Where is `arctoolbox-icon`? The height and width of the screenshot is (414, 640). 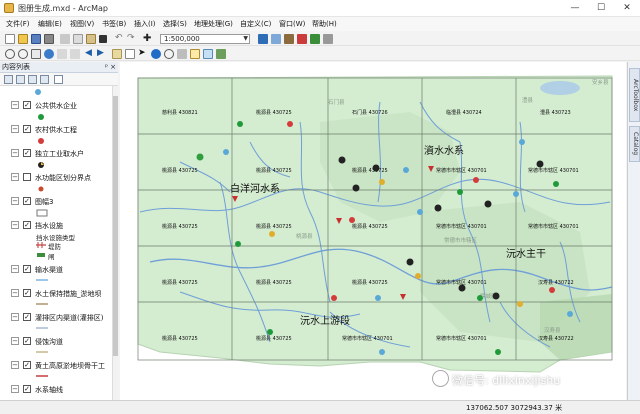 arctoolbox-icon is located at coordinates (302, 39).